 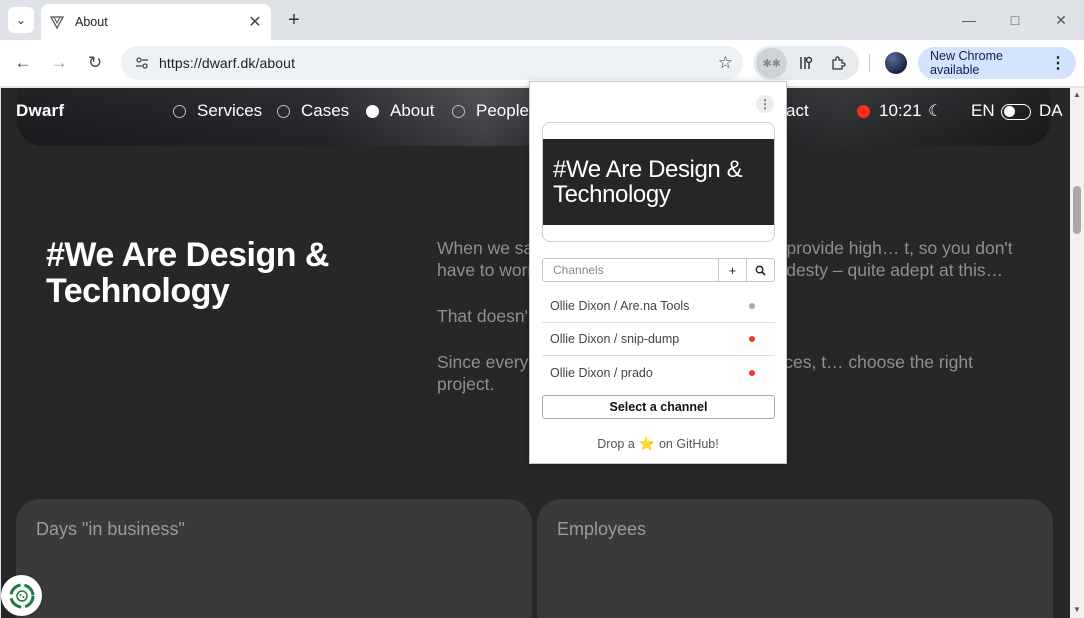 I want to click on capture-preview: #We Are Design & Technology, so click(x=658, y=182).